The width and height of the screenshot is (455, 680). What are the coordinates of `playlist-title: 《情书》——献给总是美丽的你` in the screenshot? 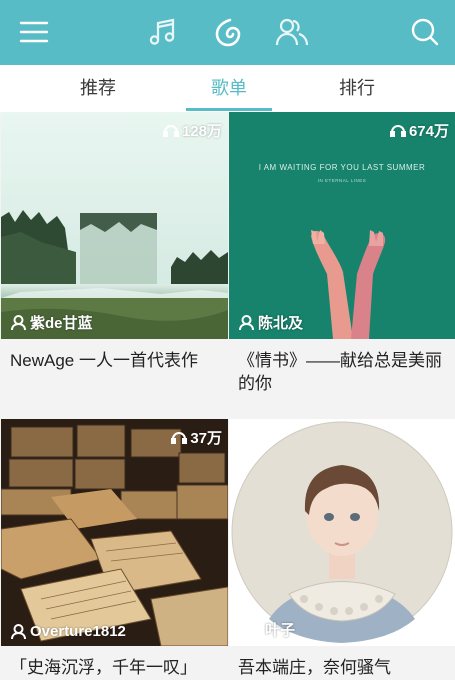 It's located at (342, 379).